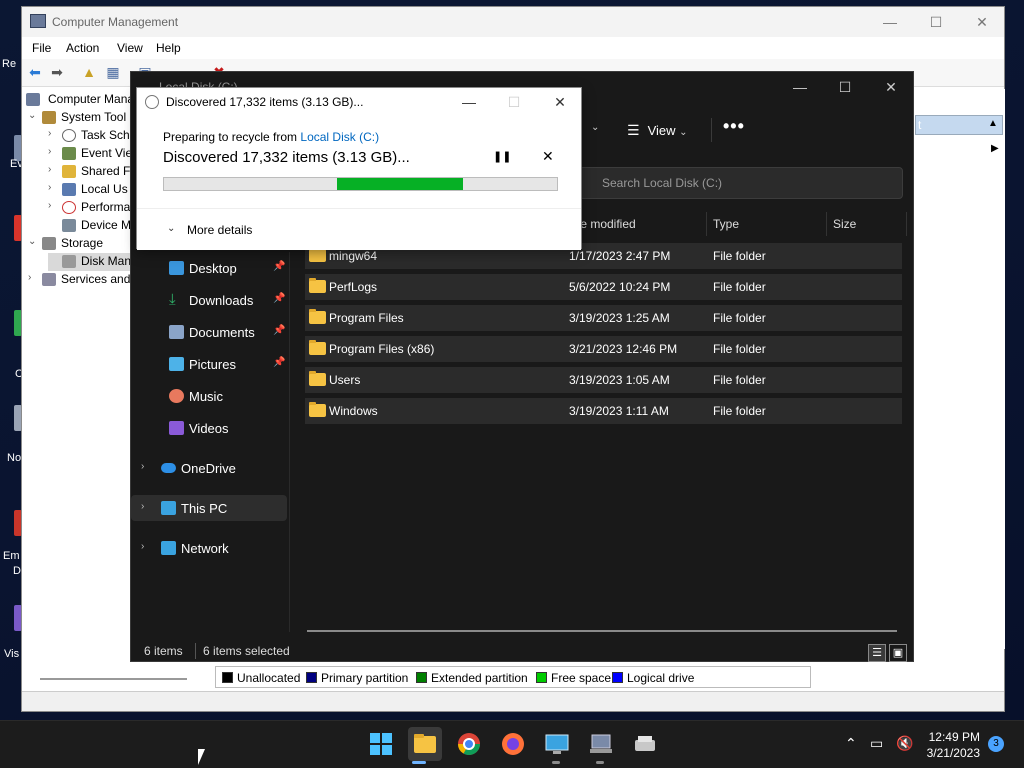  What do you see at coordinates (14, 458) in the screenshot?
I see `desktop-icon-label: No` at bounding box center [14, 458].